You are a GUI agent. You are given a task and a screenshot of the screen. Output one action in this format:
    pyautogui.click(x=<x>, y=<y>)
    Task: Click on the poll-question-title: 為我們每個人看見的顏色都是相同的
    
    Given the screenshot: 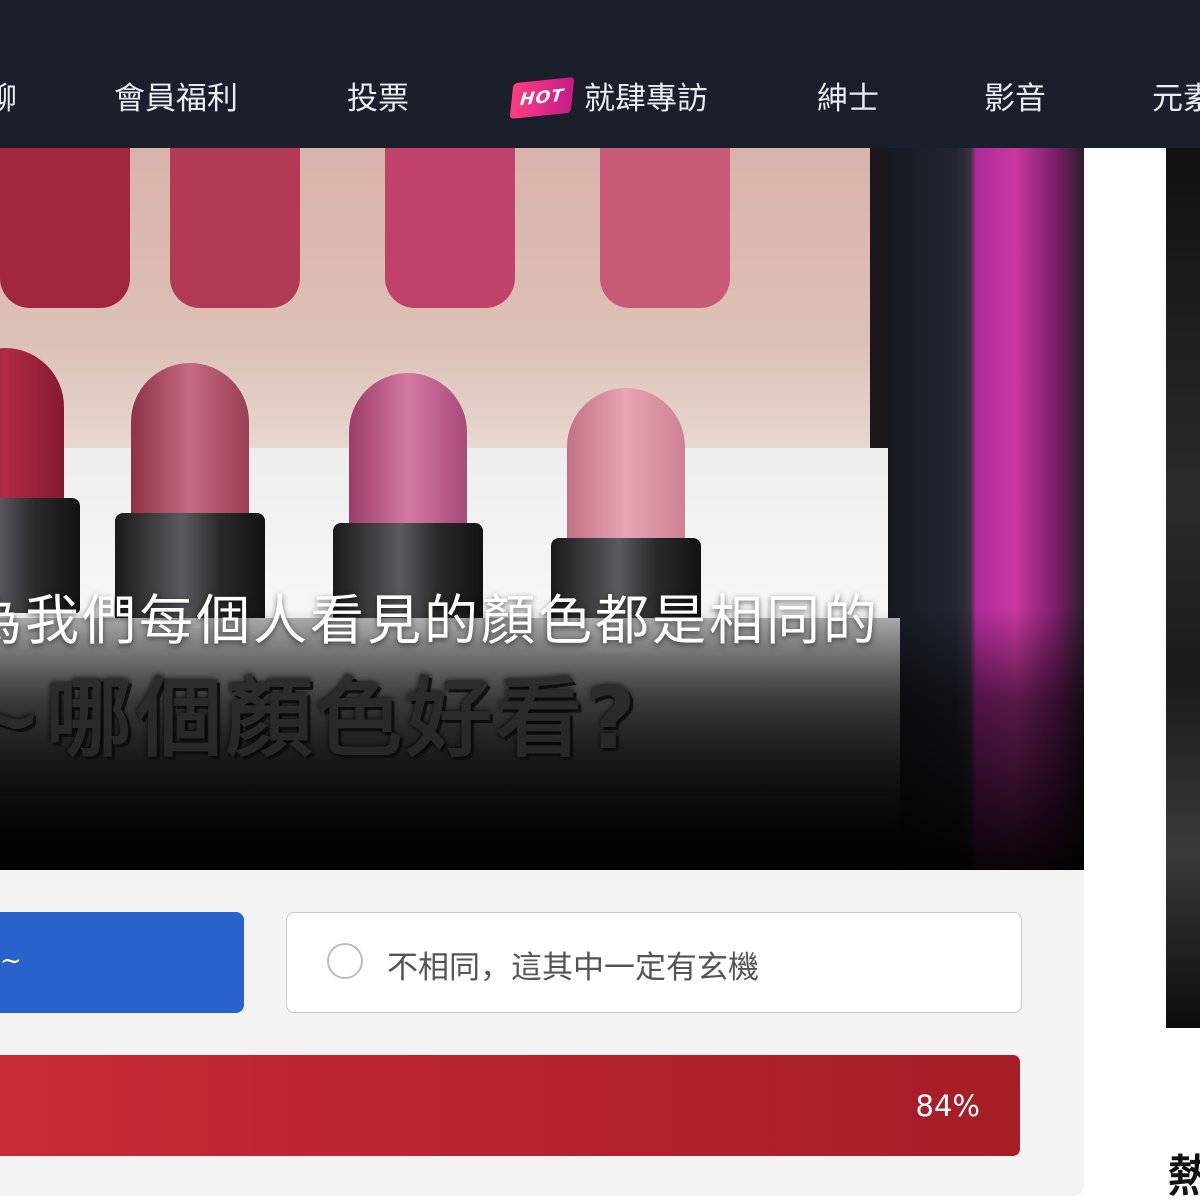 What is the action you would take?
    pyautogui.click(x=440, y=620)
    